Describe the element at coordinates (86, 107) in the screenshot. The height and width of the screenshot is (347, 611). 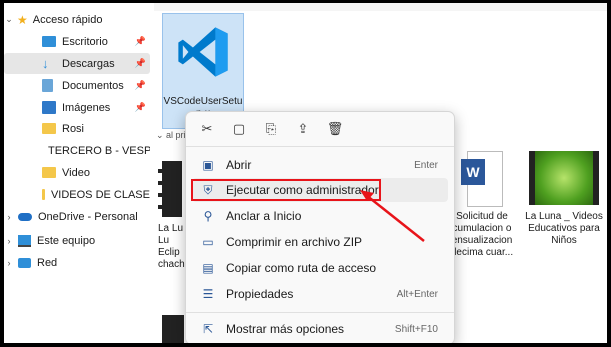
I see `sidebar-item-label: Imágenes` at that location.